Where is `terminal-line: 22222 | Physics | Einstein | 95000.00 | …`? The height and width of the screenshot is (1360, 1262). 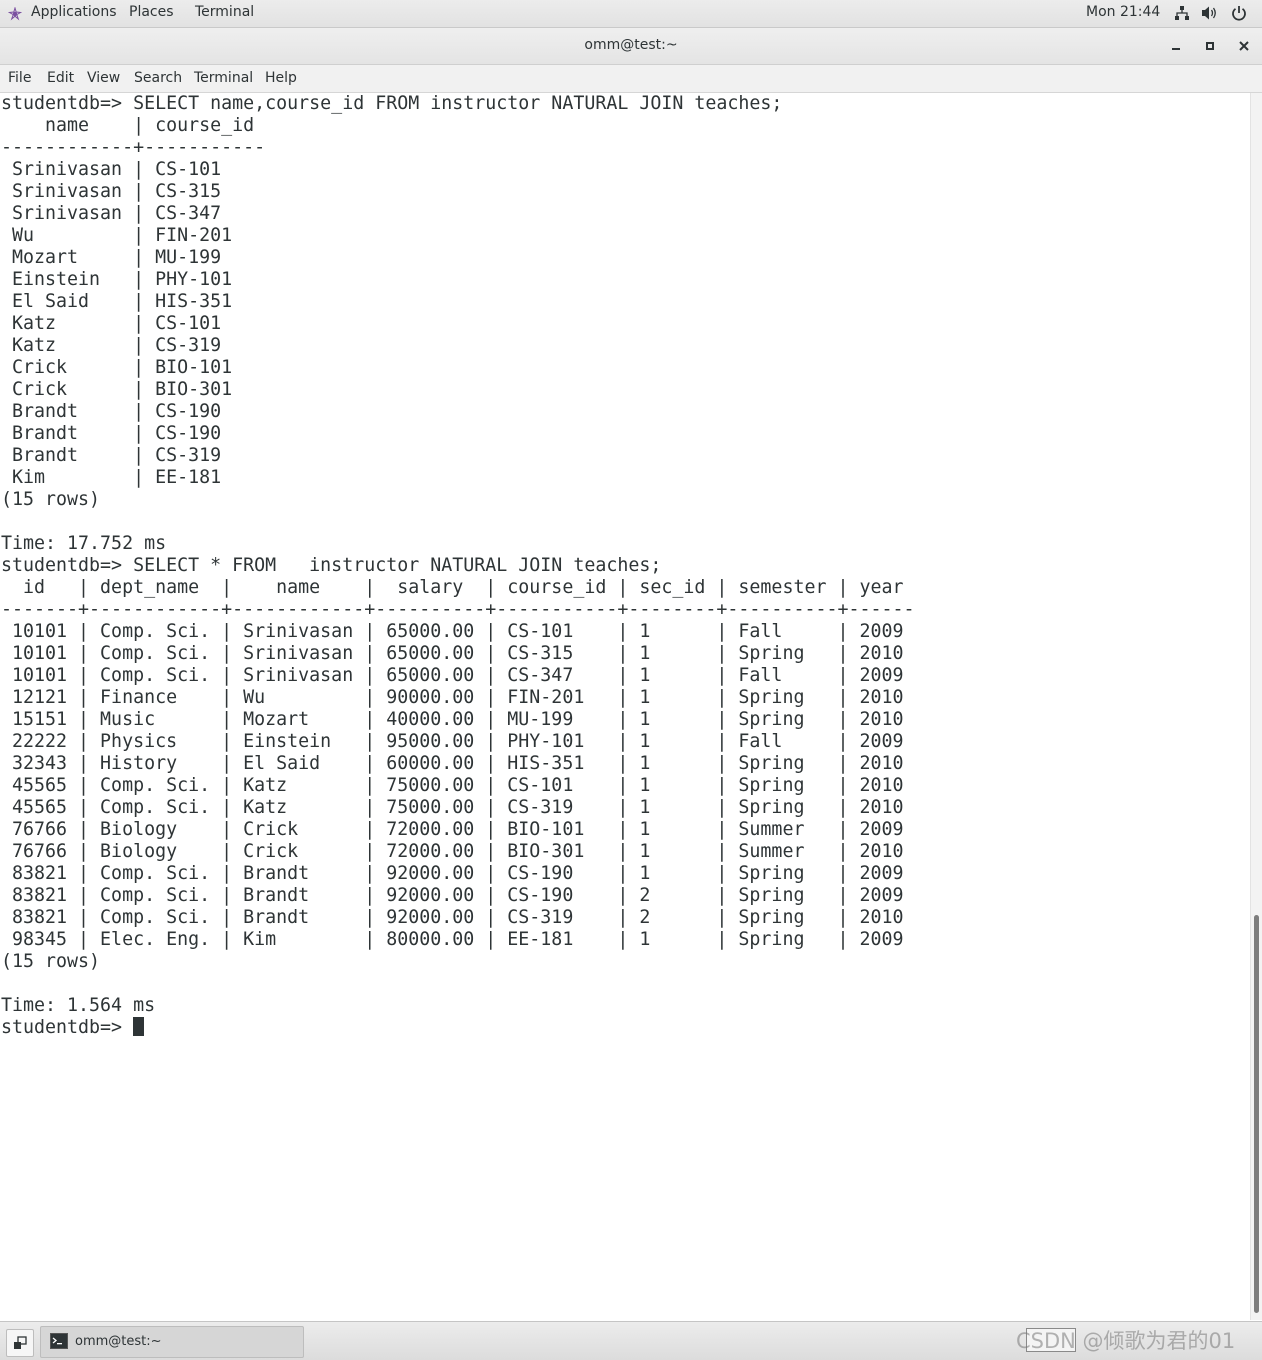
terminal-line: 22222 | Physics | Einstein | 95000.00 | … is located at coordinates (458, 741).